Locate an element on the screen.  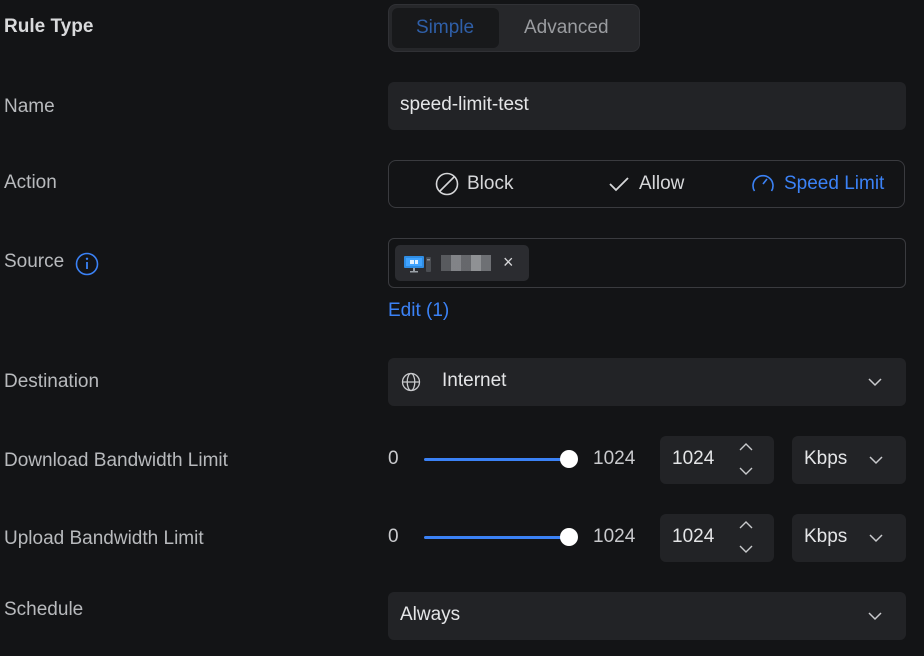
name-input-value: speed-limit-test is located at coordinates (464, 104).